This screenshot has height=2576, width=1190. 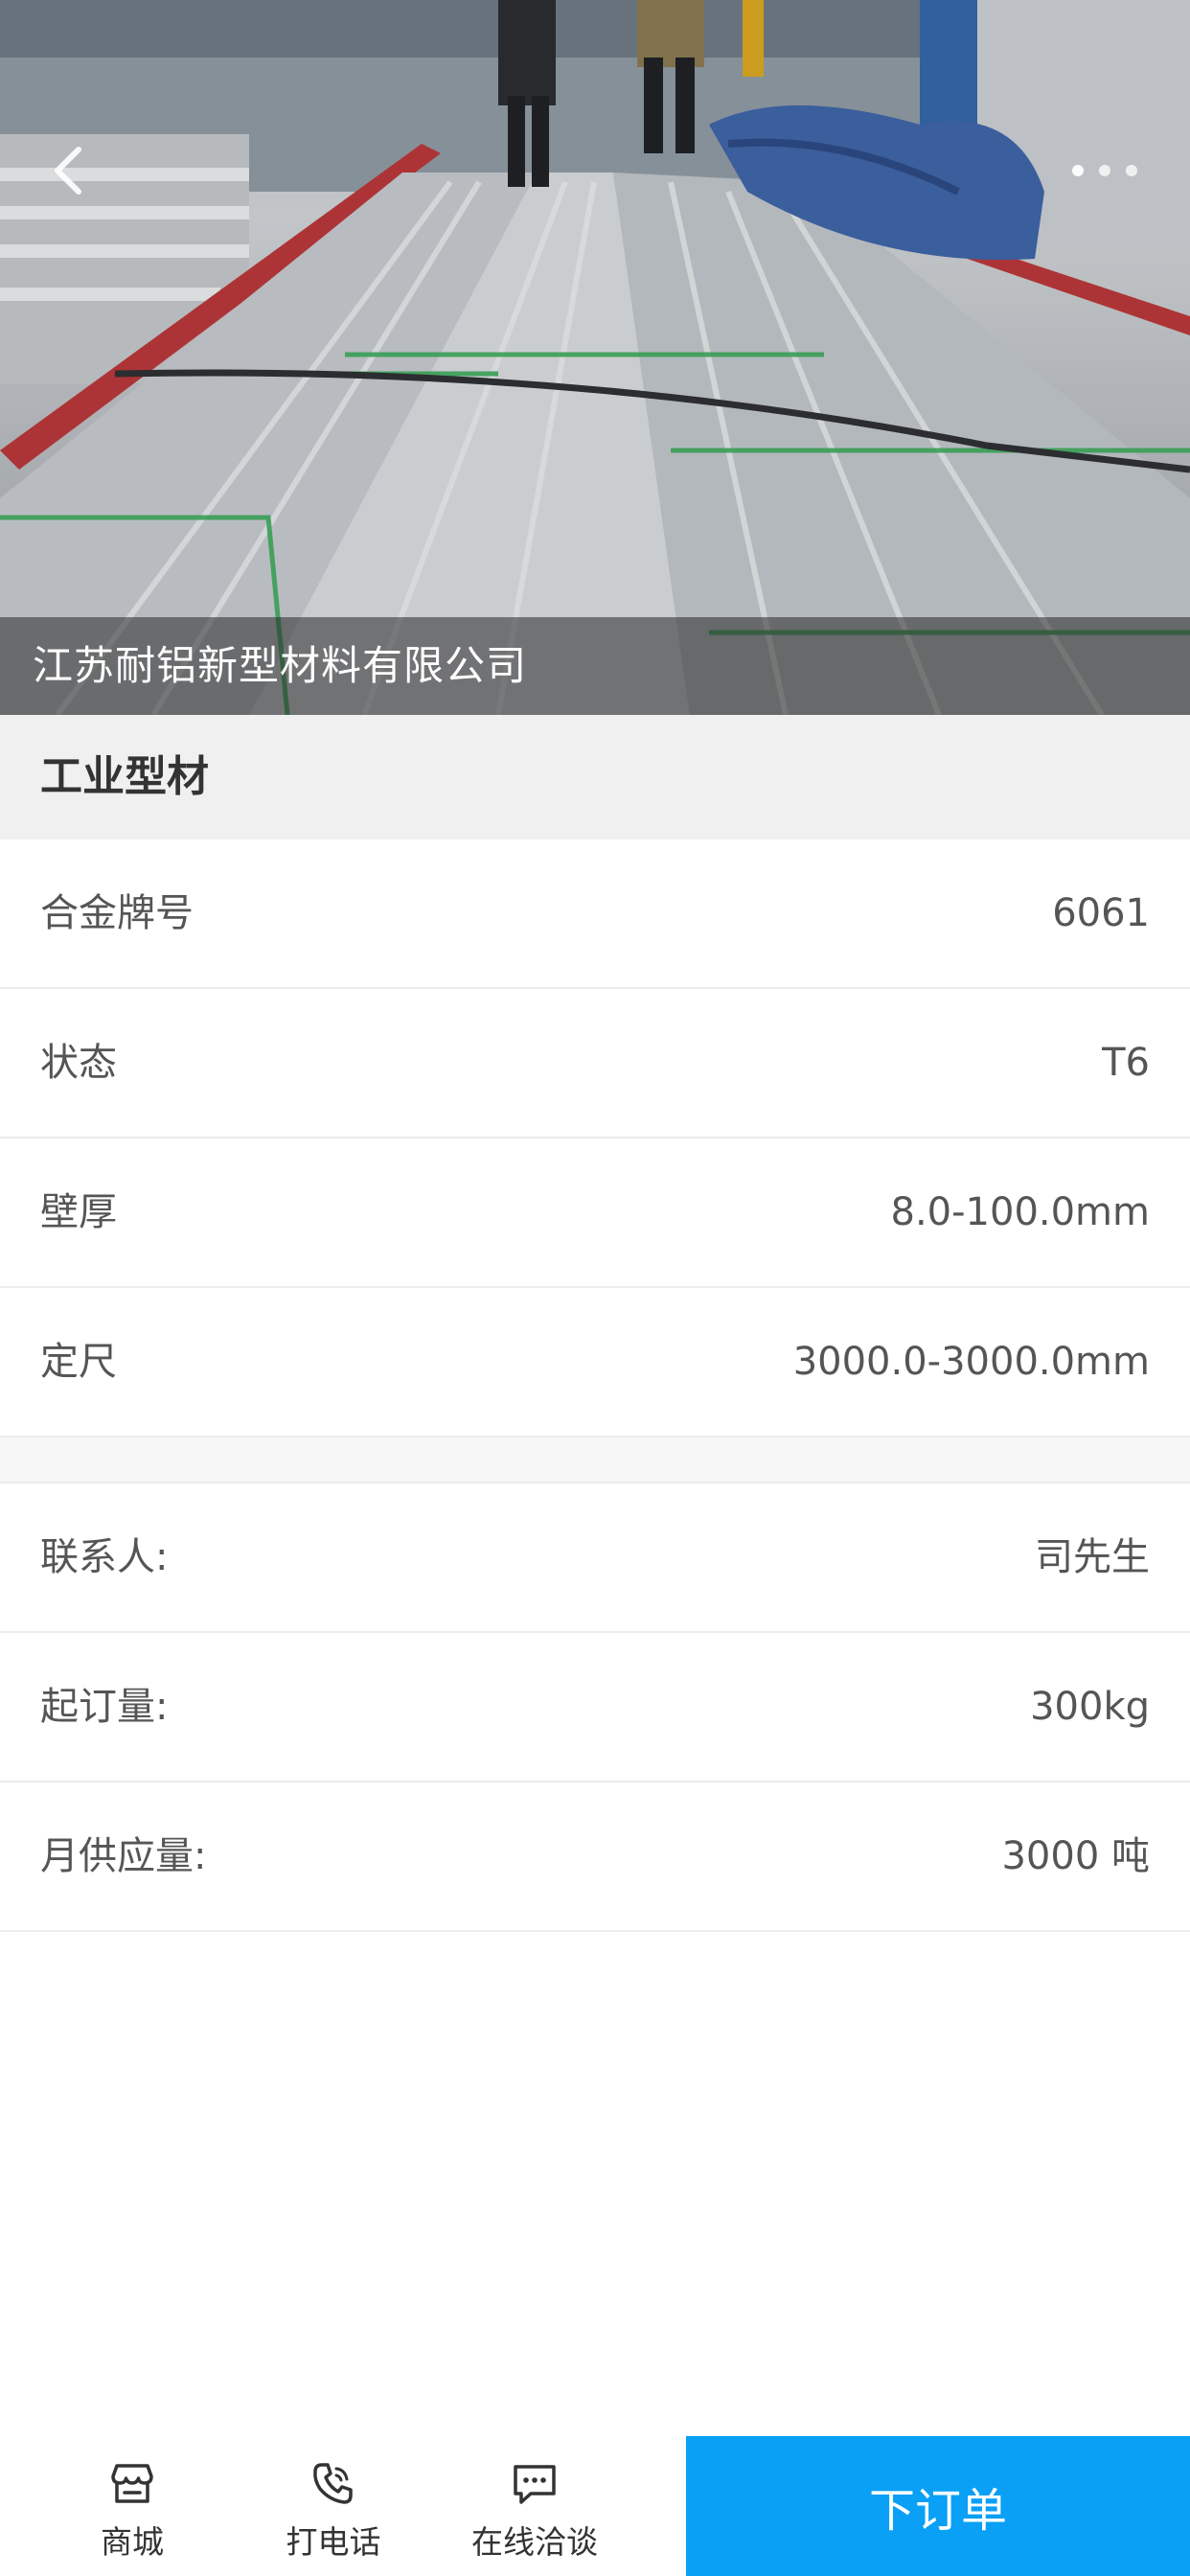 What do you see at coordinates (124, 1856) in the screenshot?
I see `contact-label: 月供应量:` at bounding box center [124, 1856].